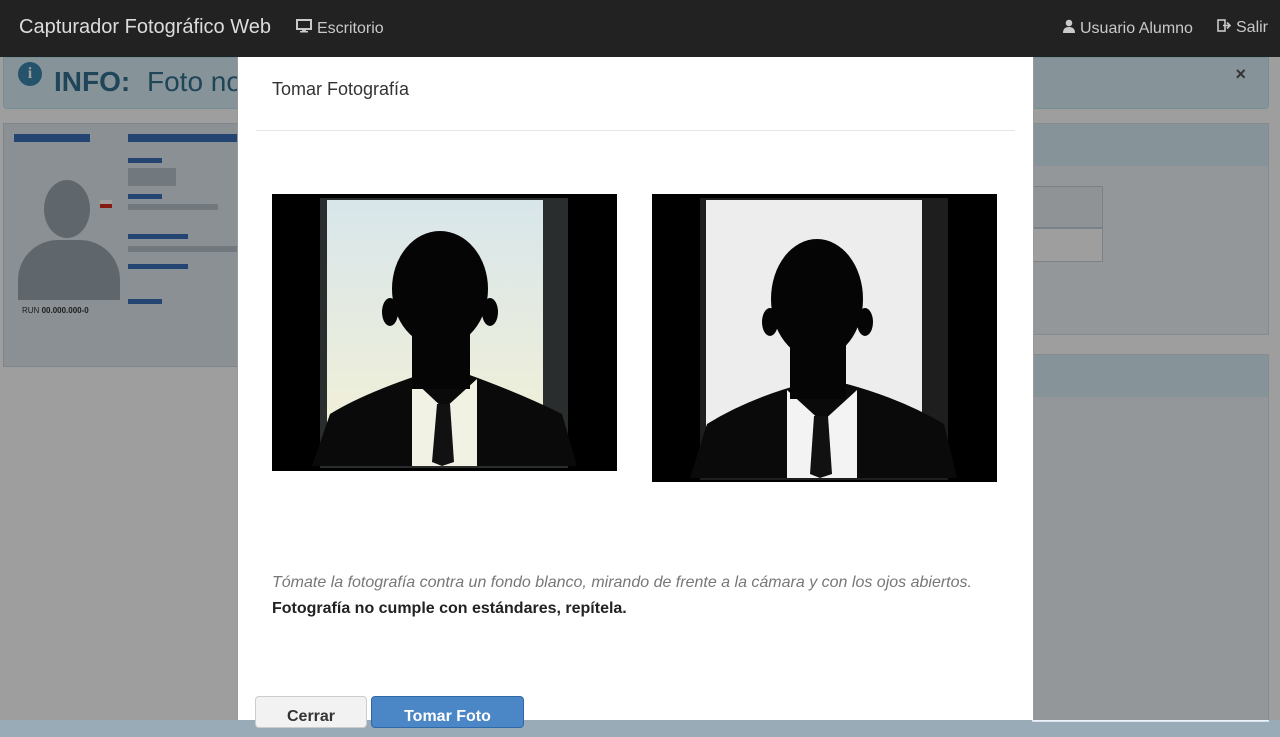 This screenshot has width=1280, height=737. What do you see at coordinates (145, 27) in the screenshot?
I see `app-brand: Capturador Fotográfico Web` at bounding box center [145, 27].